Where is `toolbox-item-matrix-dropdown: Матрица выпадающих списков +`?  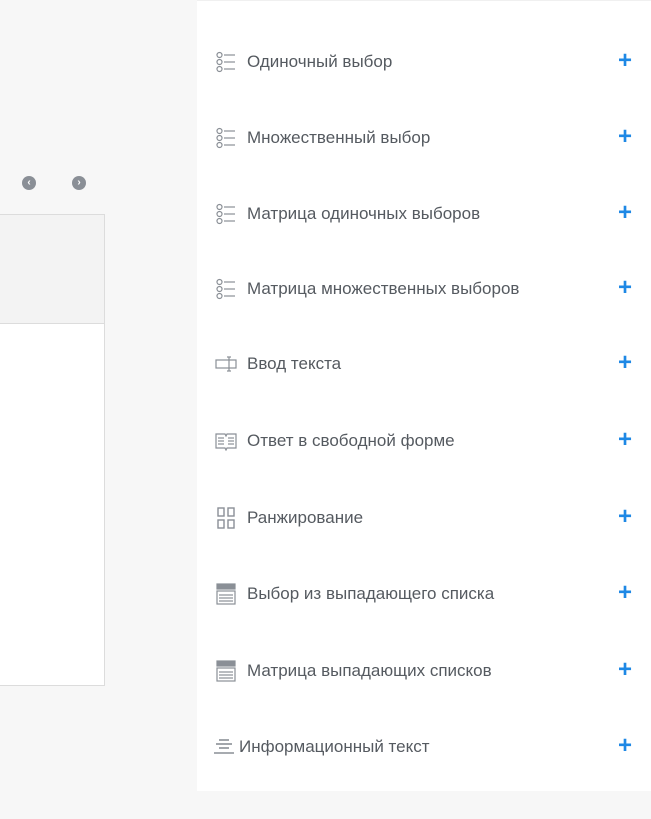
toolbox-item-matrix-dropdown: Матрица выпадающих списков + is located at coordinates (424, 671).